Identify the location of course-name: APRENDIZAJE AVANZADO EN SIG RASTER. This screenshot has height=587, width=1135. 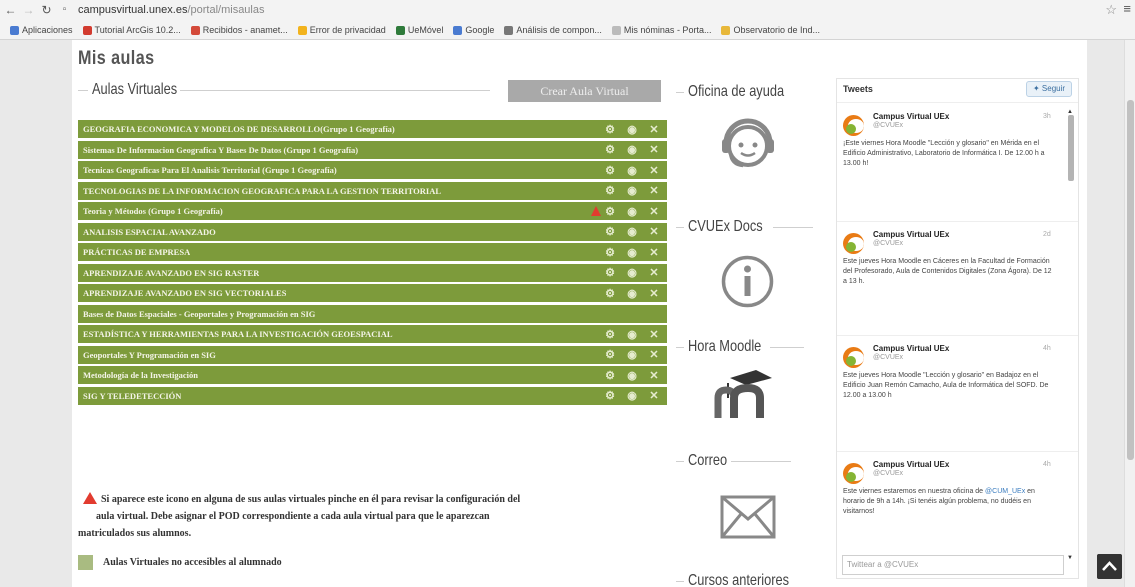
(171, 273).